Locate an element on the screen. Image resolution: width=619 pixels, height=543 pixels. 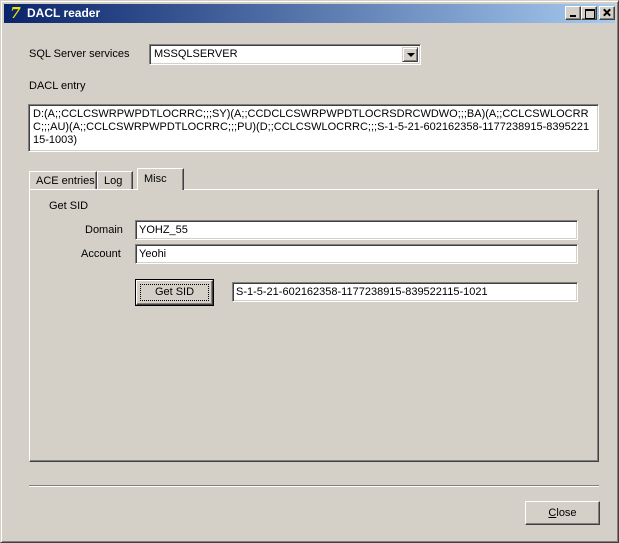
account-field: Yeohi is located at coordinates (356, 254).